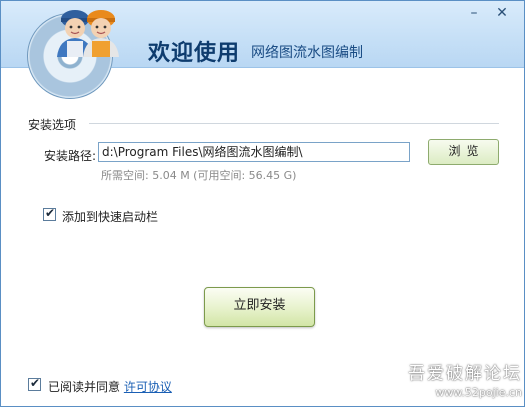  What do you see at coordinates (101, 33) in the screenshot?
I see `worker-right-icon` at bounding box center [101, 33].